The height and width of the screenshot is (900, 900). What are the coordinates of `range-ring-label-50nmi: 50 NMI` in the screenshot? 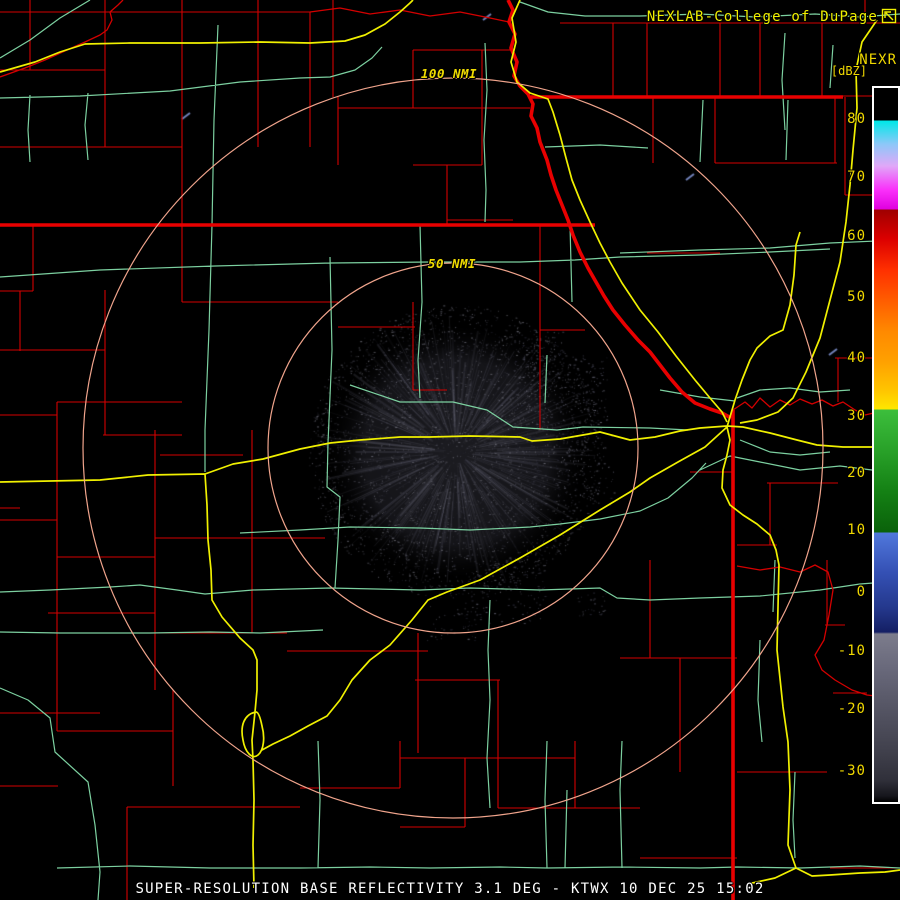 It's located at (452, 263).